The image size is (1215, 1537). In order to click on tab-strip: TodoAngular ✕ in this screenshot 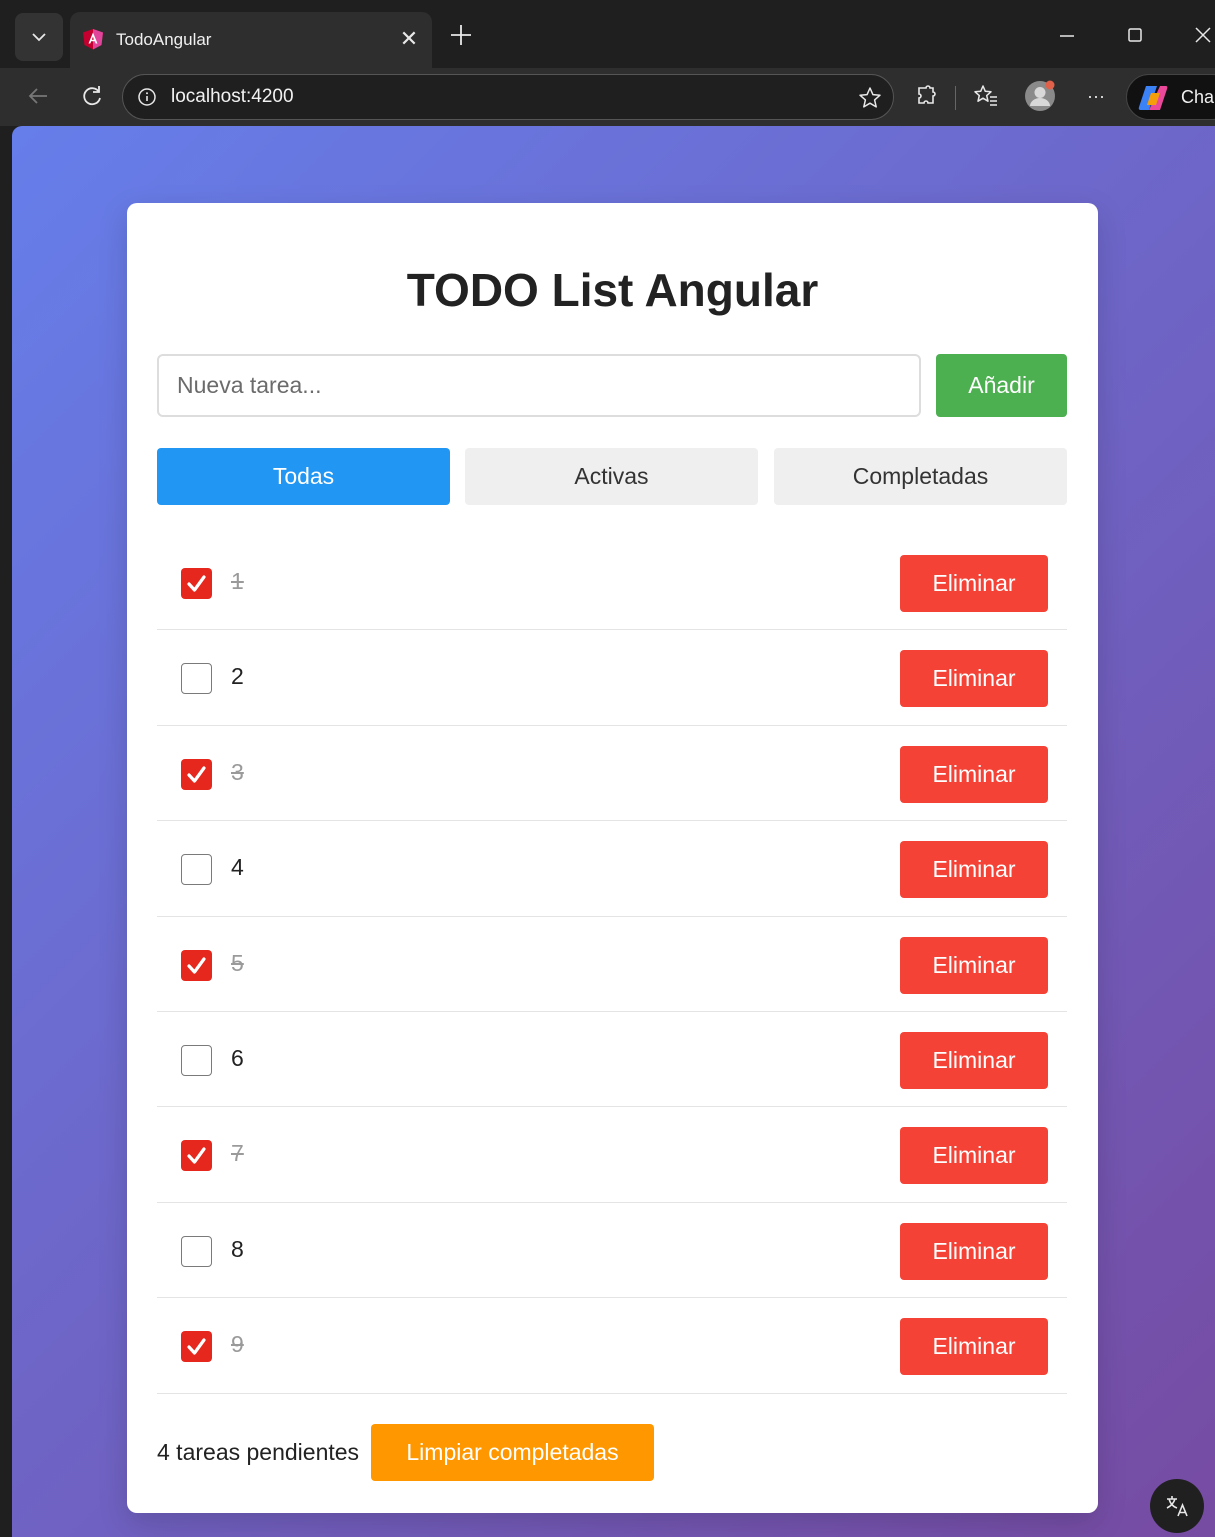, I will do `click(607, 34)`.